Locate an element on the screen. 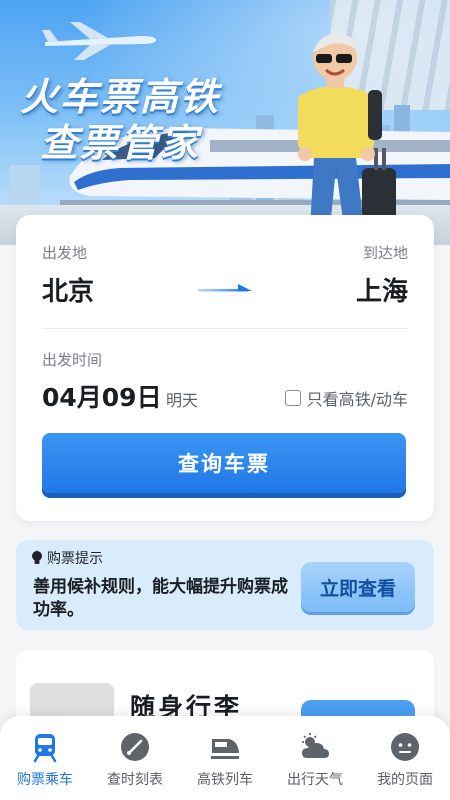 The image size is (450, 800). nav-tab-buy-tickets: 购票乘车 is located at coordinates (45, 758).